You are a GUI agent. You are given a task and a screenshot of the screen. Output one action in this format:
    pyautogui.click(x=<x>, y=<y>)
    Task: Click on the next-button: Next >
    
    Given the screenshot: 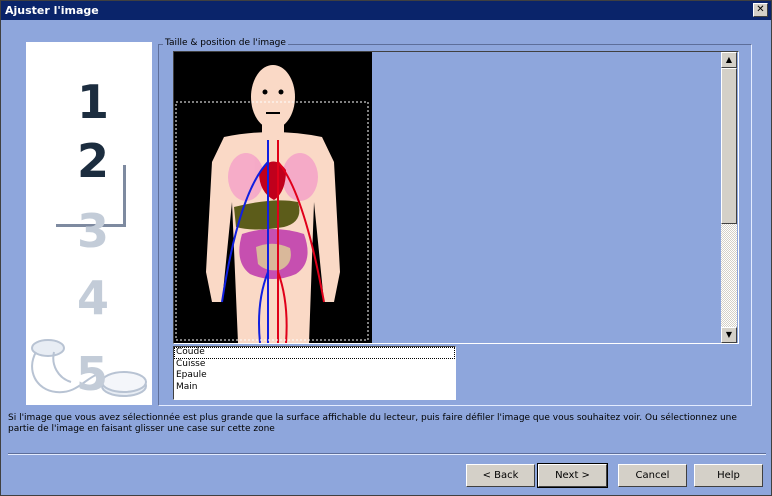 What is the action you would take?
    pyautogui.click(x=572, y=475)
    